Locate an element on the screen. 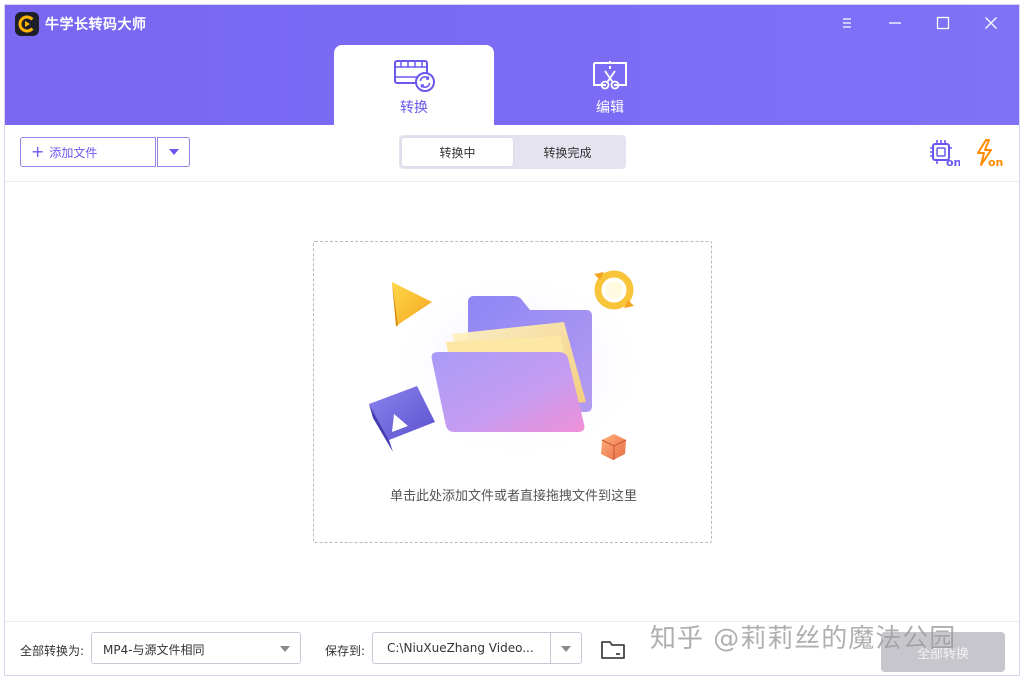  minimize-icon is located at coordinates (895, 23).